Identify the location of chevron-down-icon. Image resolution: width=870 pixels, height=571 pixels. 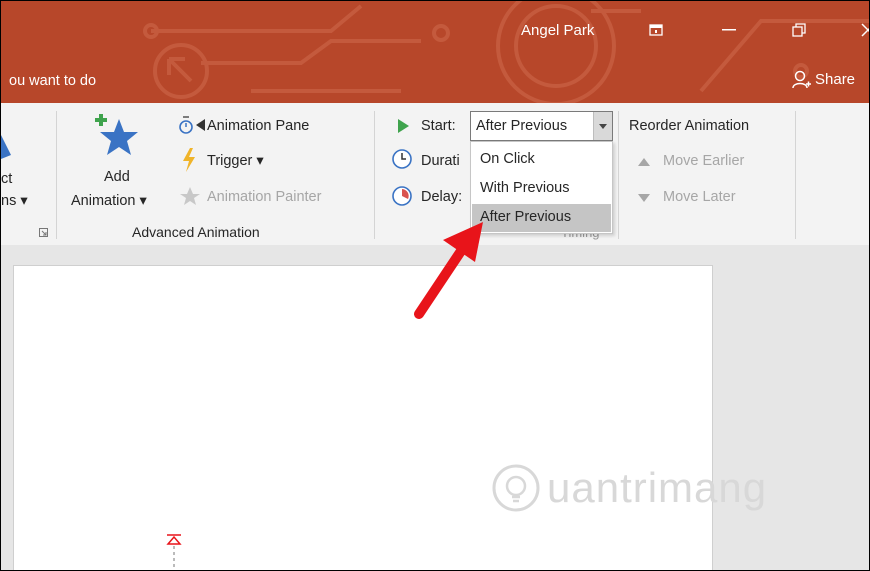
(602, 126).